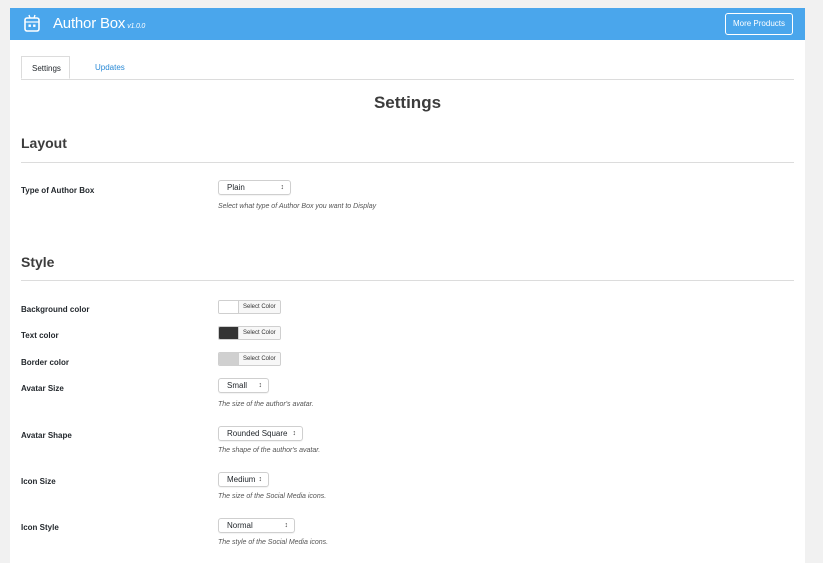 This screenshot has width=823, height=563. Describe the element at coordinates (273, 542) in the screenshot. I see `icon-style-description: The style of the Social Media icons.` at that location.